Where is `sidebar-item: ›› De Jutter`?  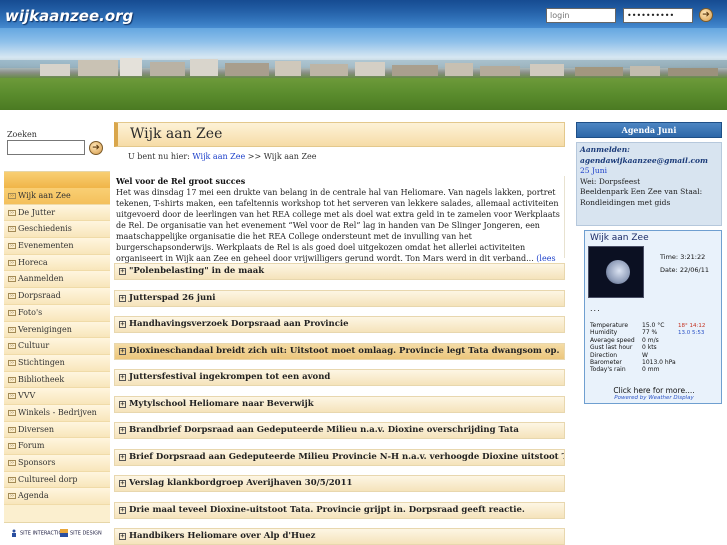 sidebar-item: ›› De Jutter is located at coordinates (57, 213).